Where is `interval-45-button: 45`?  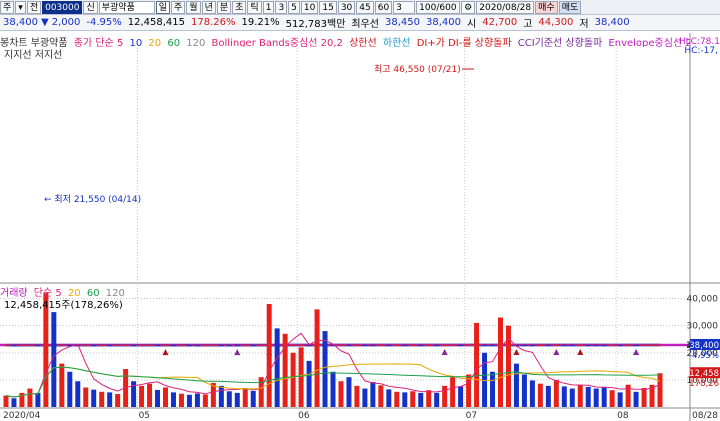 interval-45-button: 45 is located at coordinates (365, 7).